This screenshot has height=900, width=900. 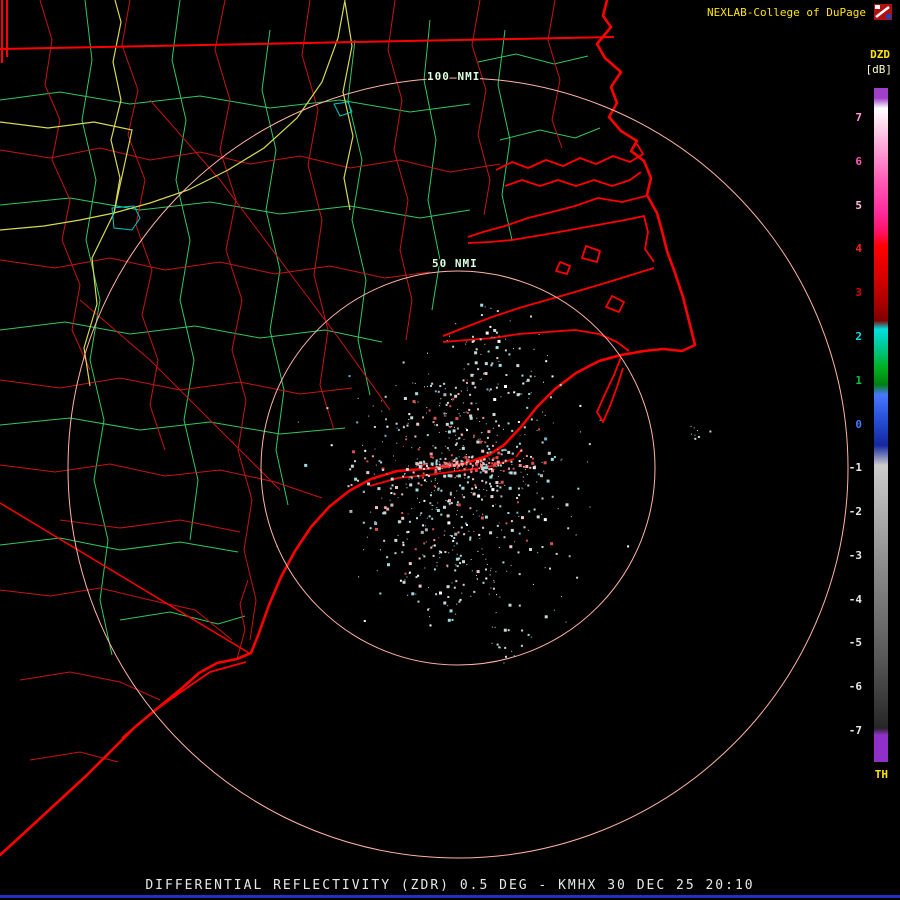 I want to click on pamlico-river-north-shore, so click(x=557, y=216).